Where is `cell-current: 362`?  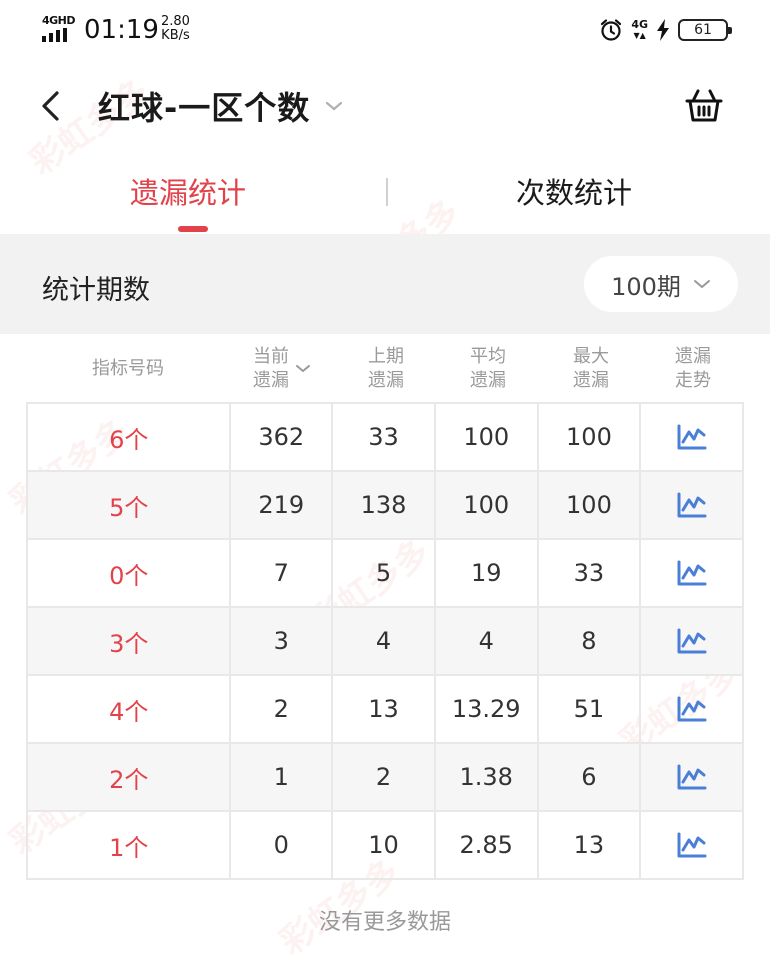
cell-current: 362 is located at coordinates (282, 437).